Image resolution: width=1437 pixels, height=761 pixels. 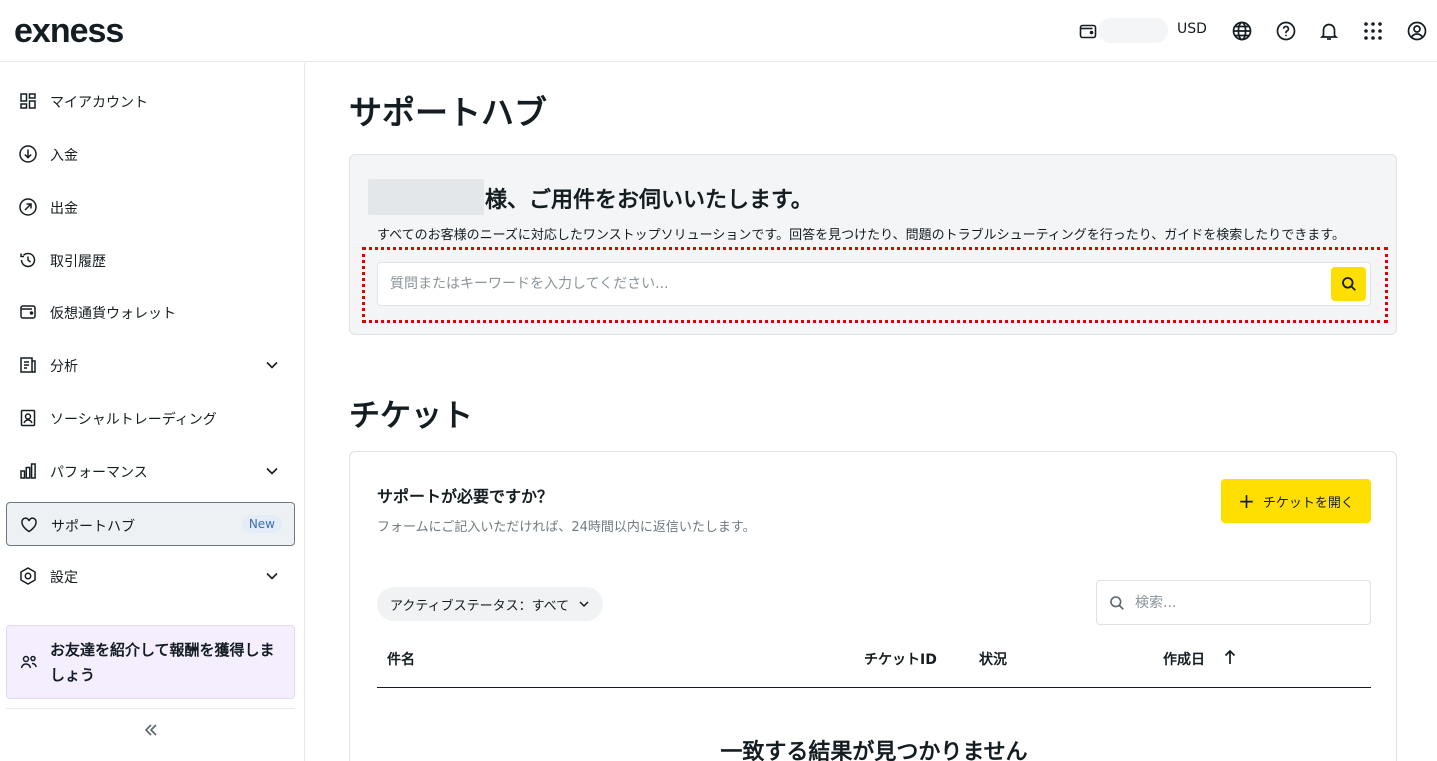 What do you see at coordinates (465, 496) in the screenshot?
I see `tickets-card-title: サポートが必要ですか？` at bounding box center [465, 496].